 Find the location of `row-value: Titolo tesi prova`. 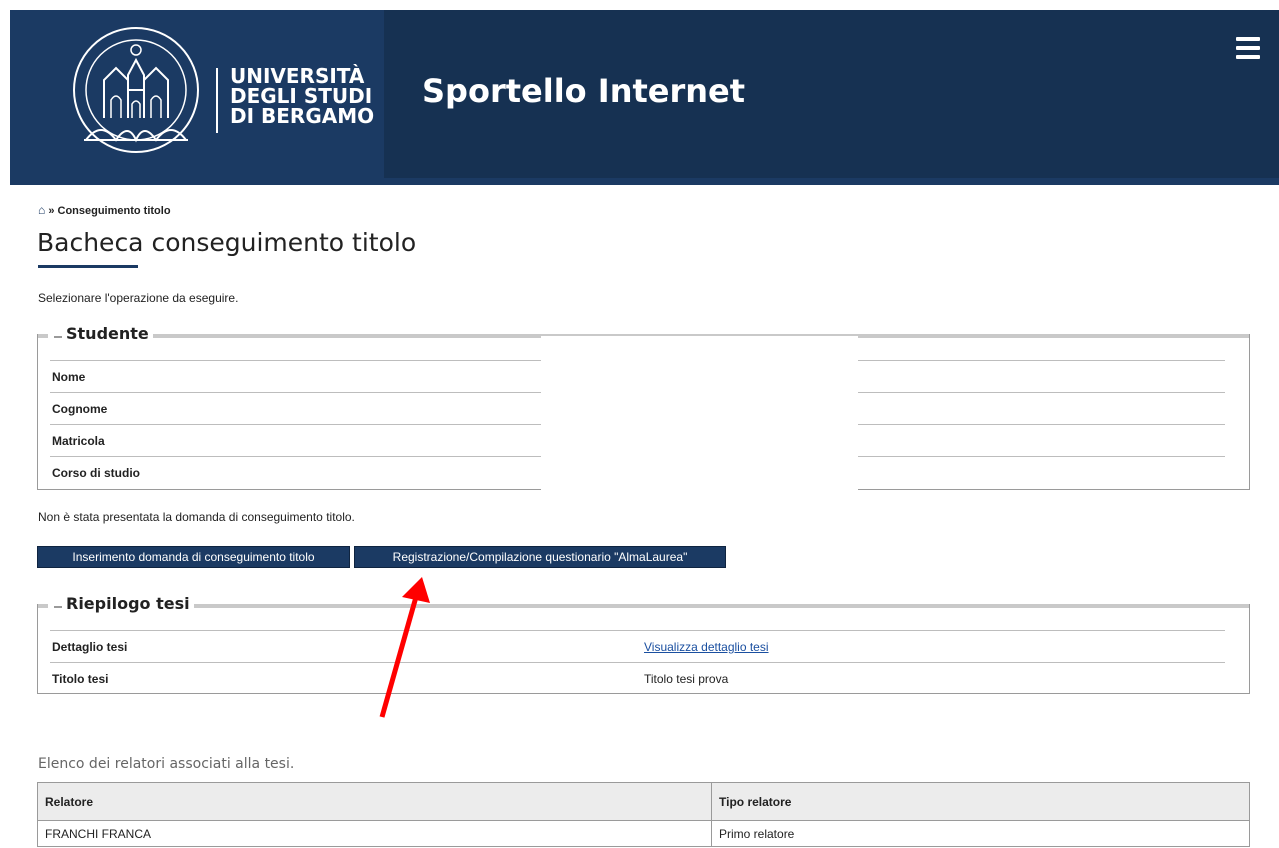

row-value: Titolo tesi prova is located at coordinates (686, 679).